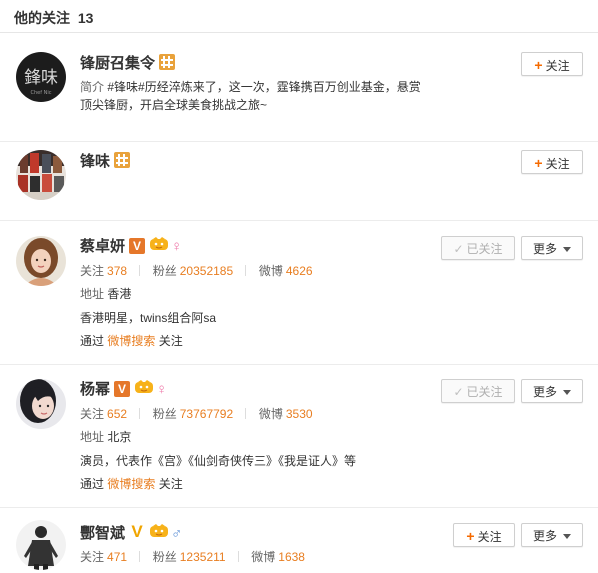 This screenshot has width=598, height=573. Describe the element at coordinates (117, 63) in the screenshot. I see `user-name-link: 锋厨召集令` at that location.